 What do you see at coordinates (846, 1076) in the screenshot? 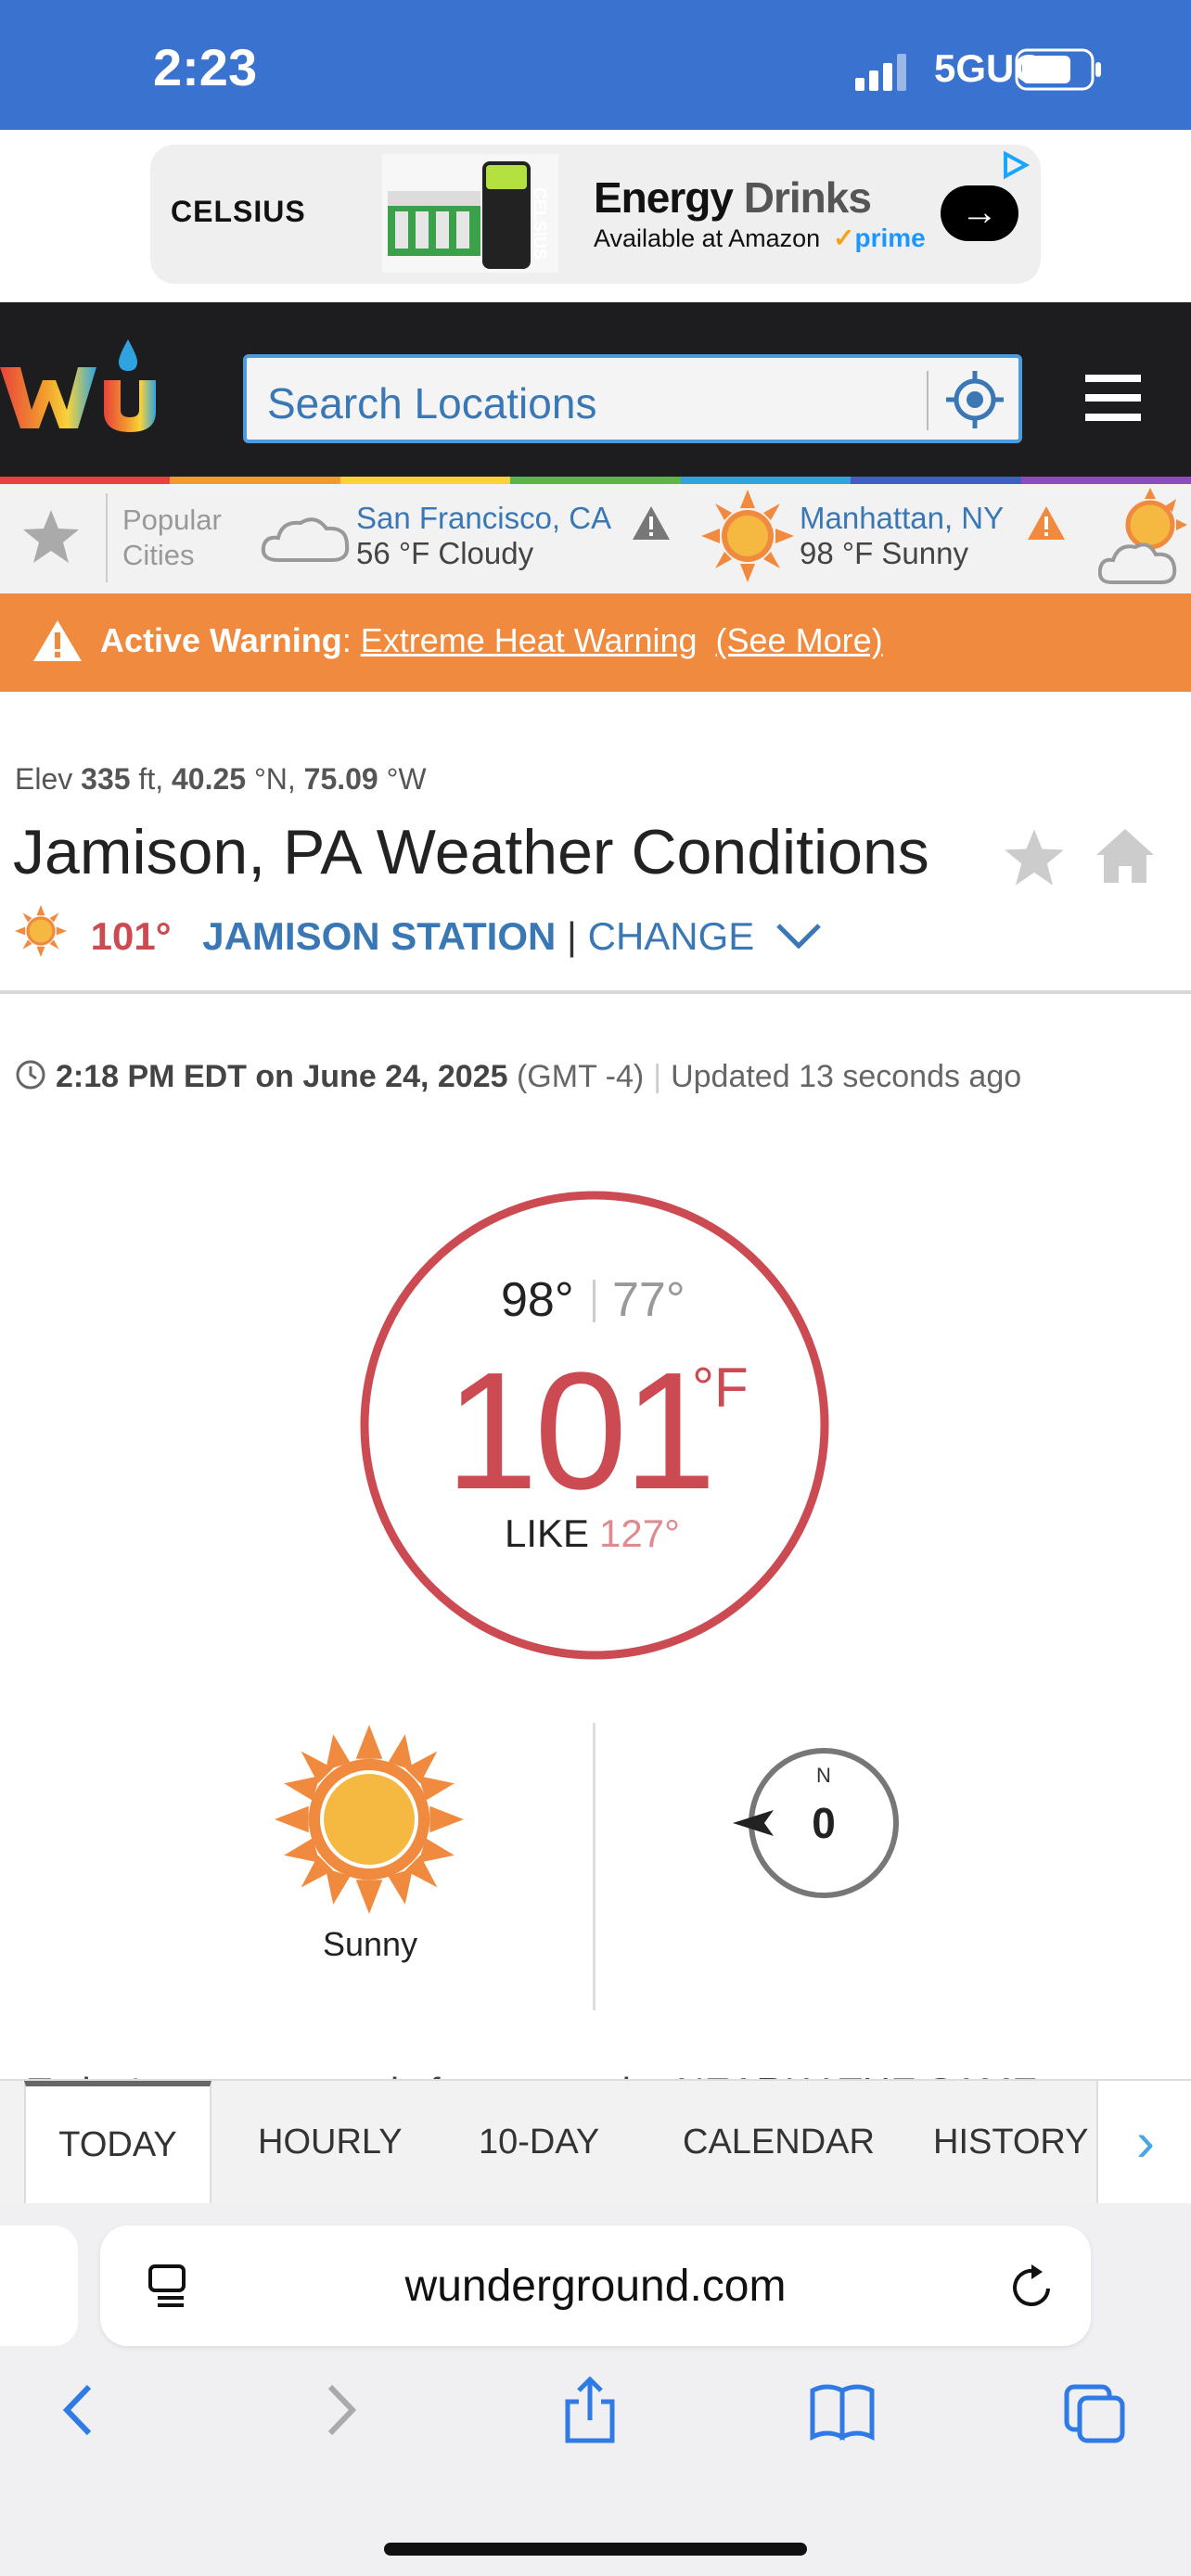
I see `timestamp-updated: Updated 13 seconds ago` at bounding box center [846, 1076].